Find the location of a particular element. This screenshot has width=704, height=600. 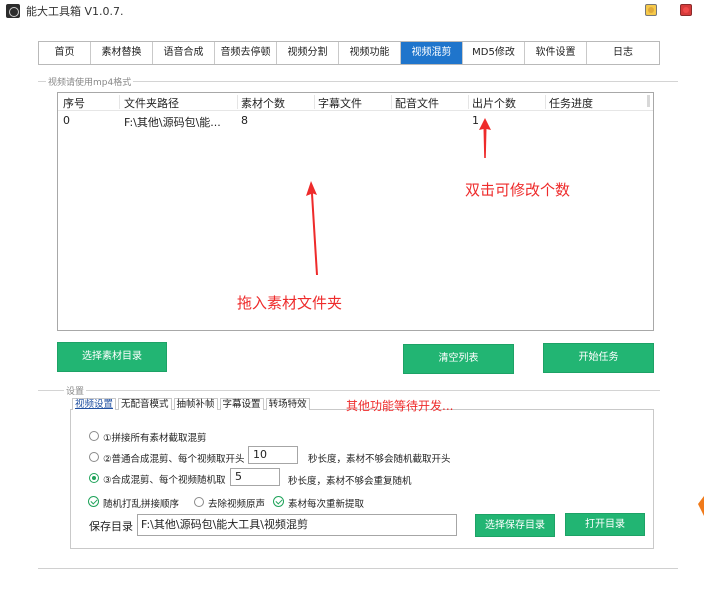

shuffle-order-checkbox is located at coordinates (93, 501).